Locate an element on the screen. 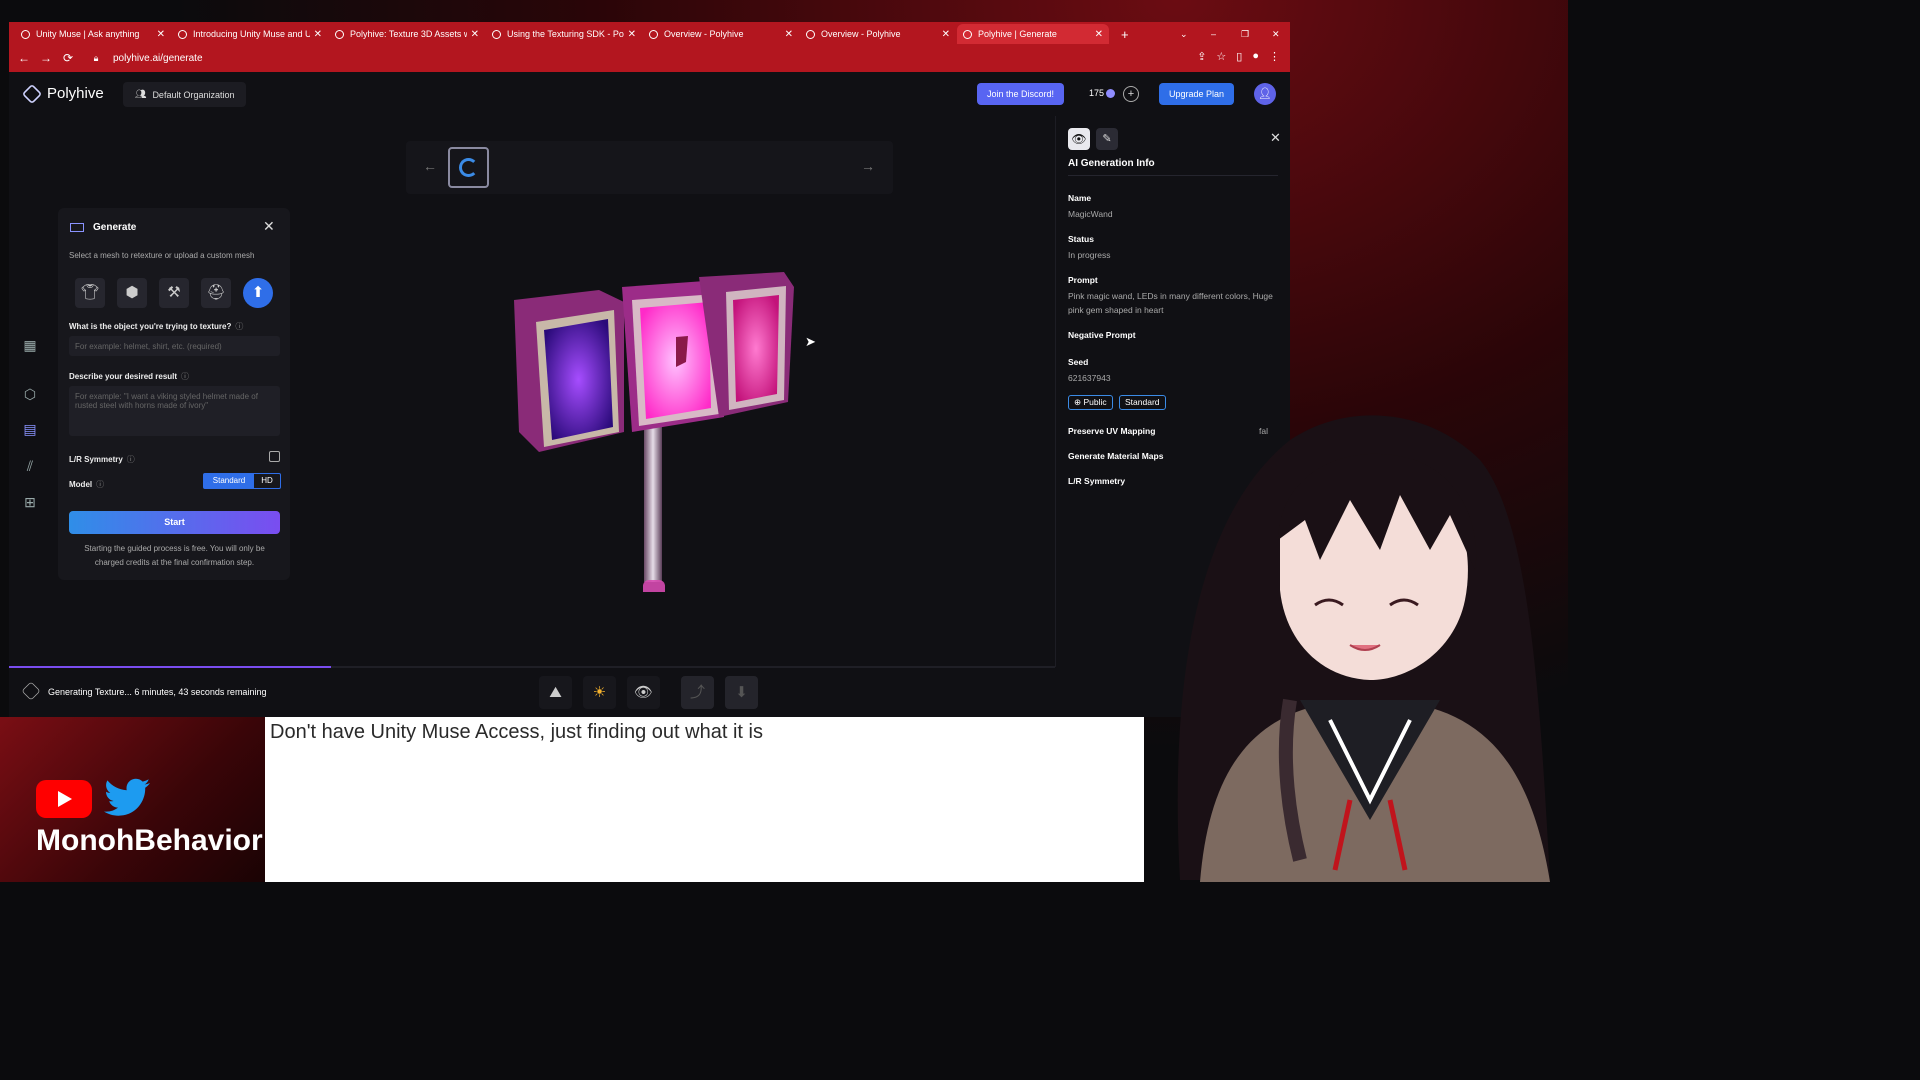  symmetry-label: L/R Symmetry ⓘ is located at coordinates (102, 459).